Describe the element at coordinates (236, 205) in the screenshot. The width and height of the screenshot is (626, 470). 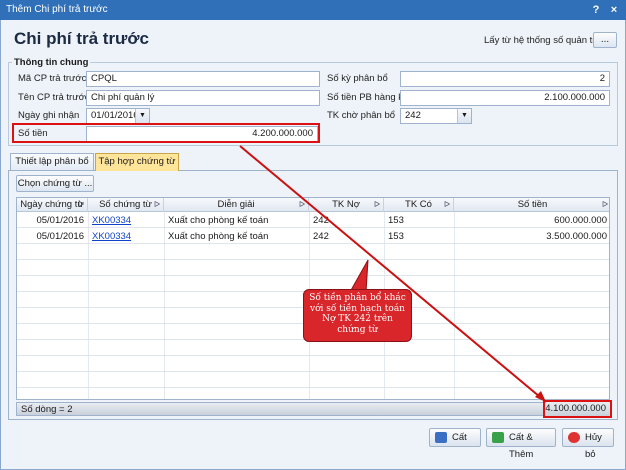
I see `col-header-desc: Diễn giải ᐅ` at that location.